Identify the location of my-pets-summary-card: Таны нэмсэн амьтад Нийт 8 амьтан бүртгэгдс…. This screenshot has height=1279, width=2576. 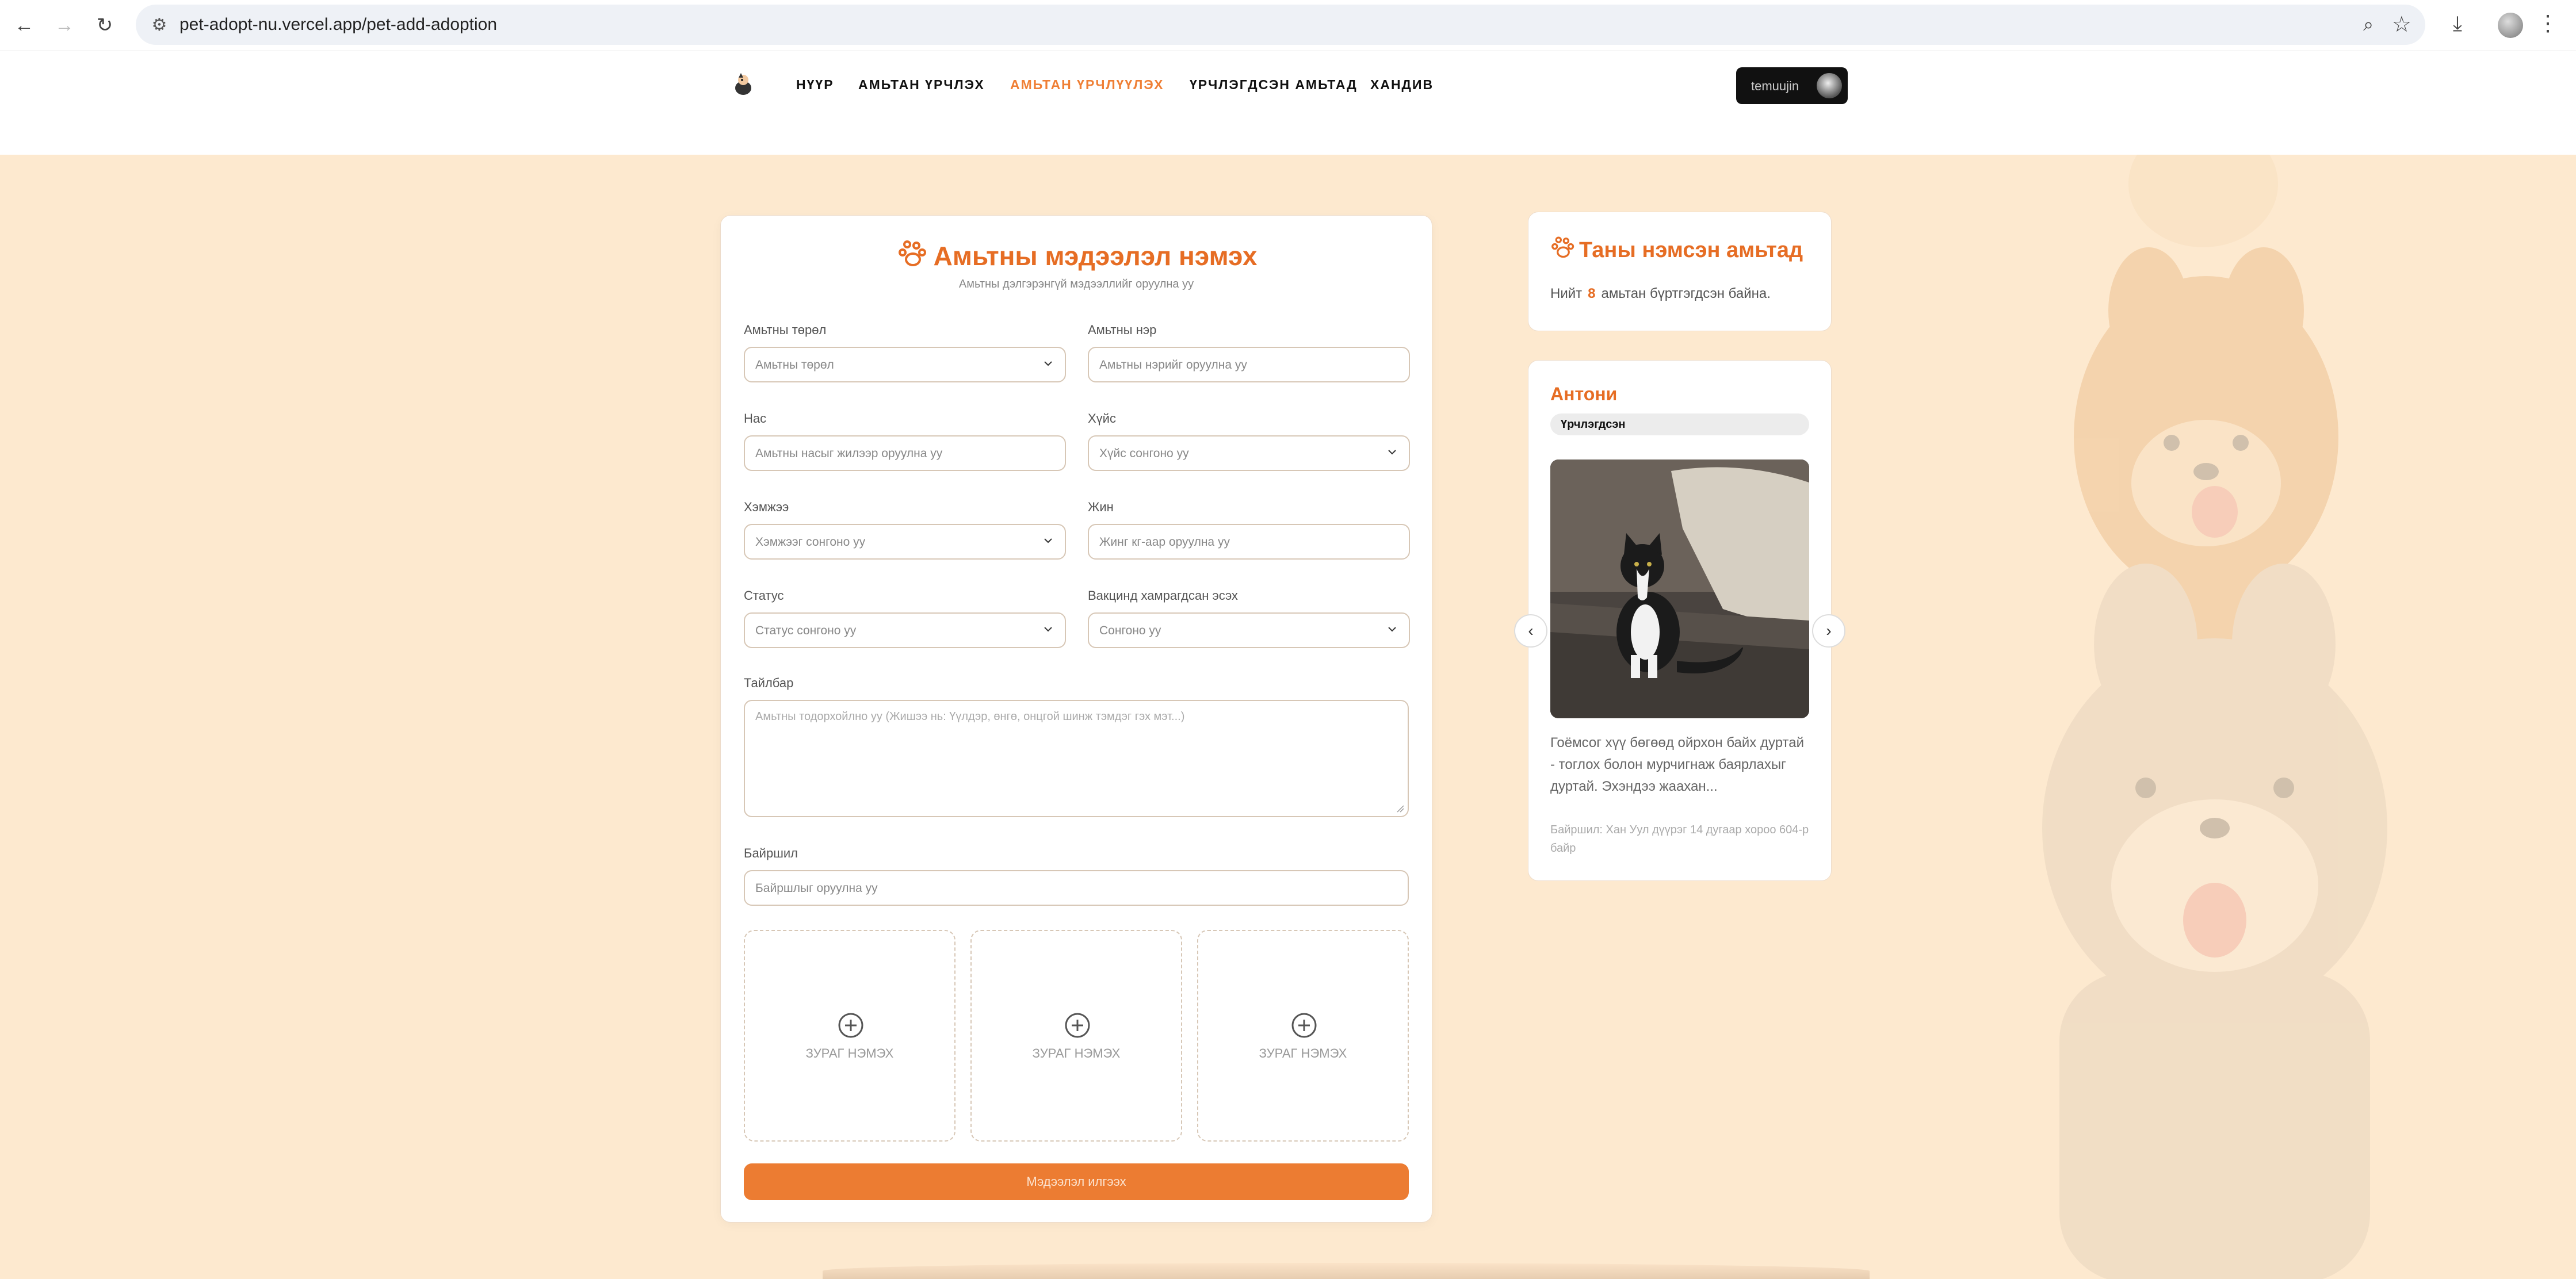
(1680, 271).